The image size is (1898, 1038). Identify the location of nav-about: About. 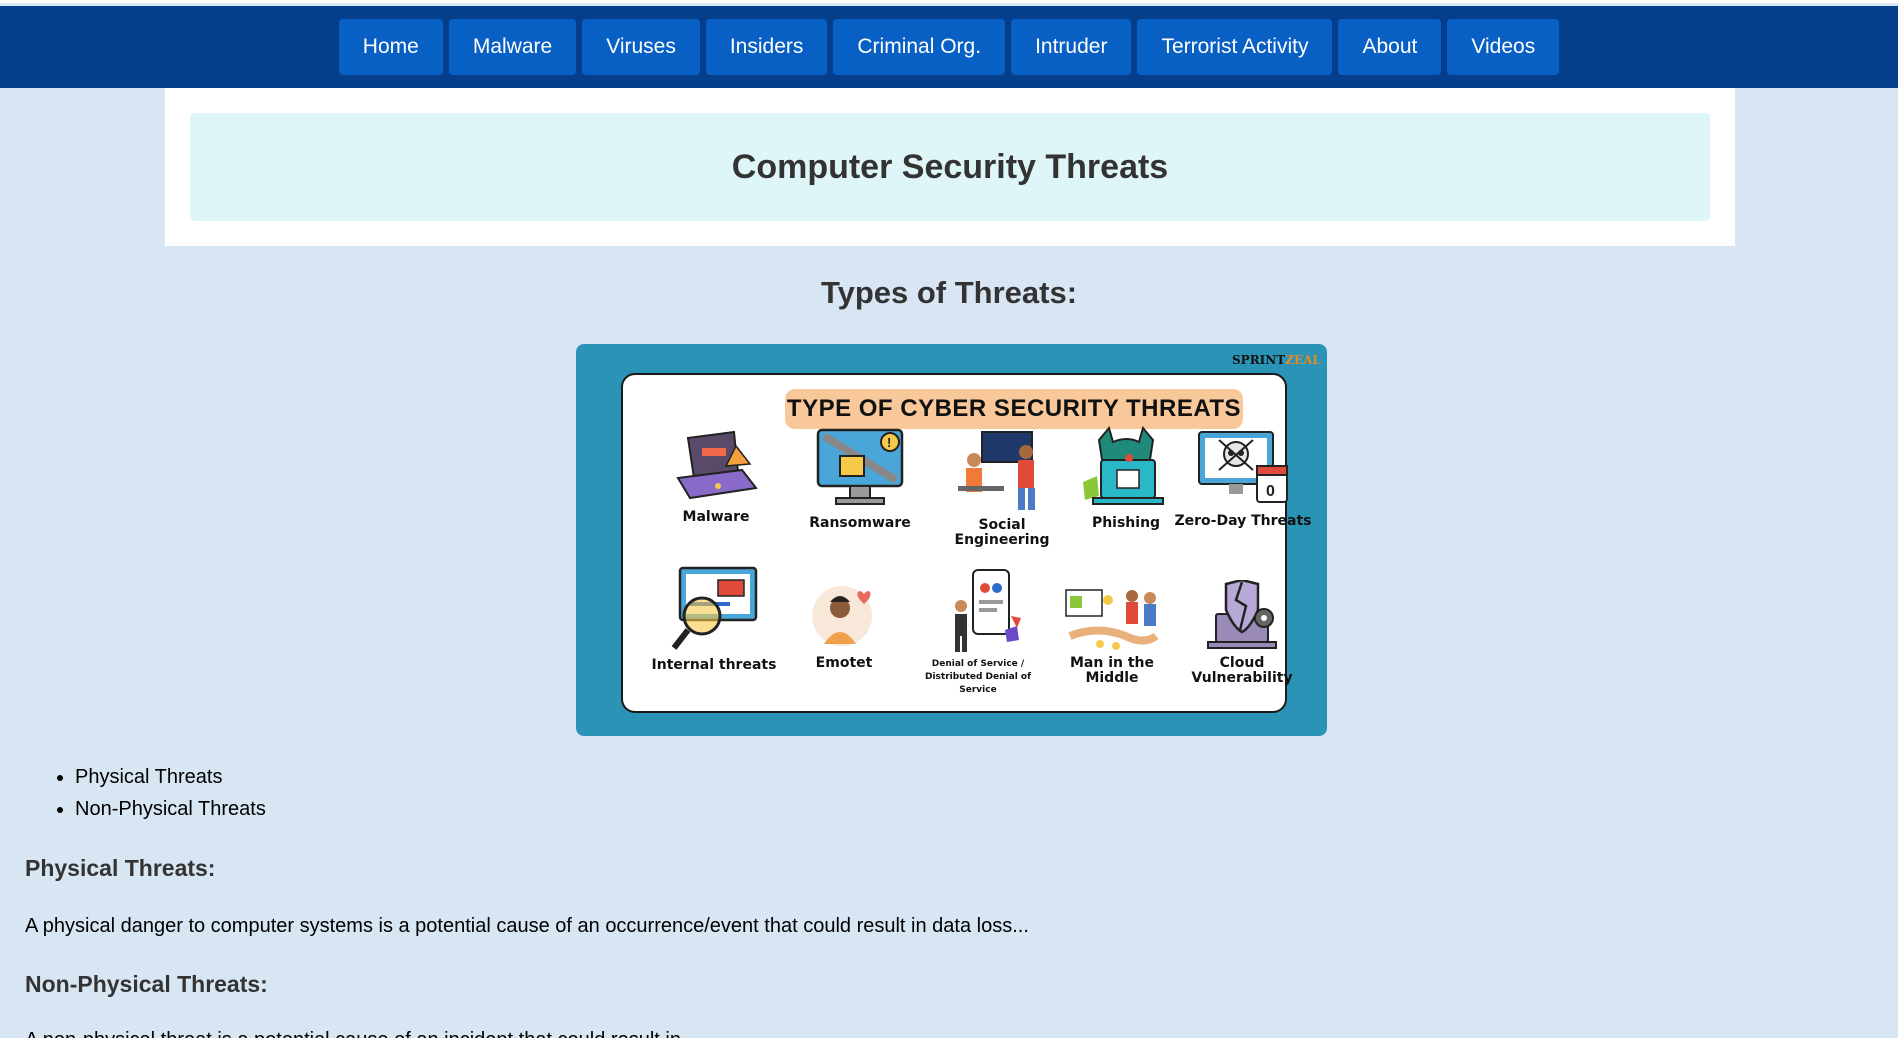
(1390, 47).